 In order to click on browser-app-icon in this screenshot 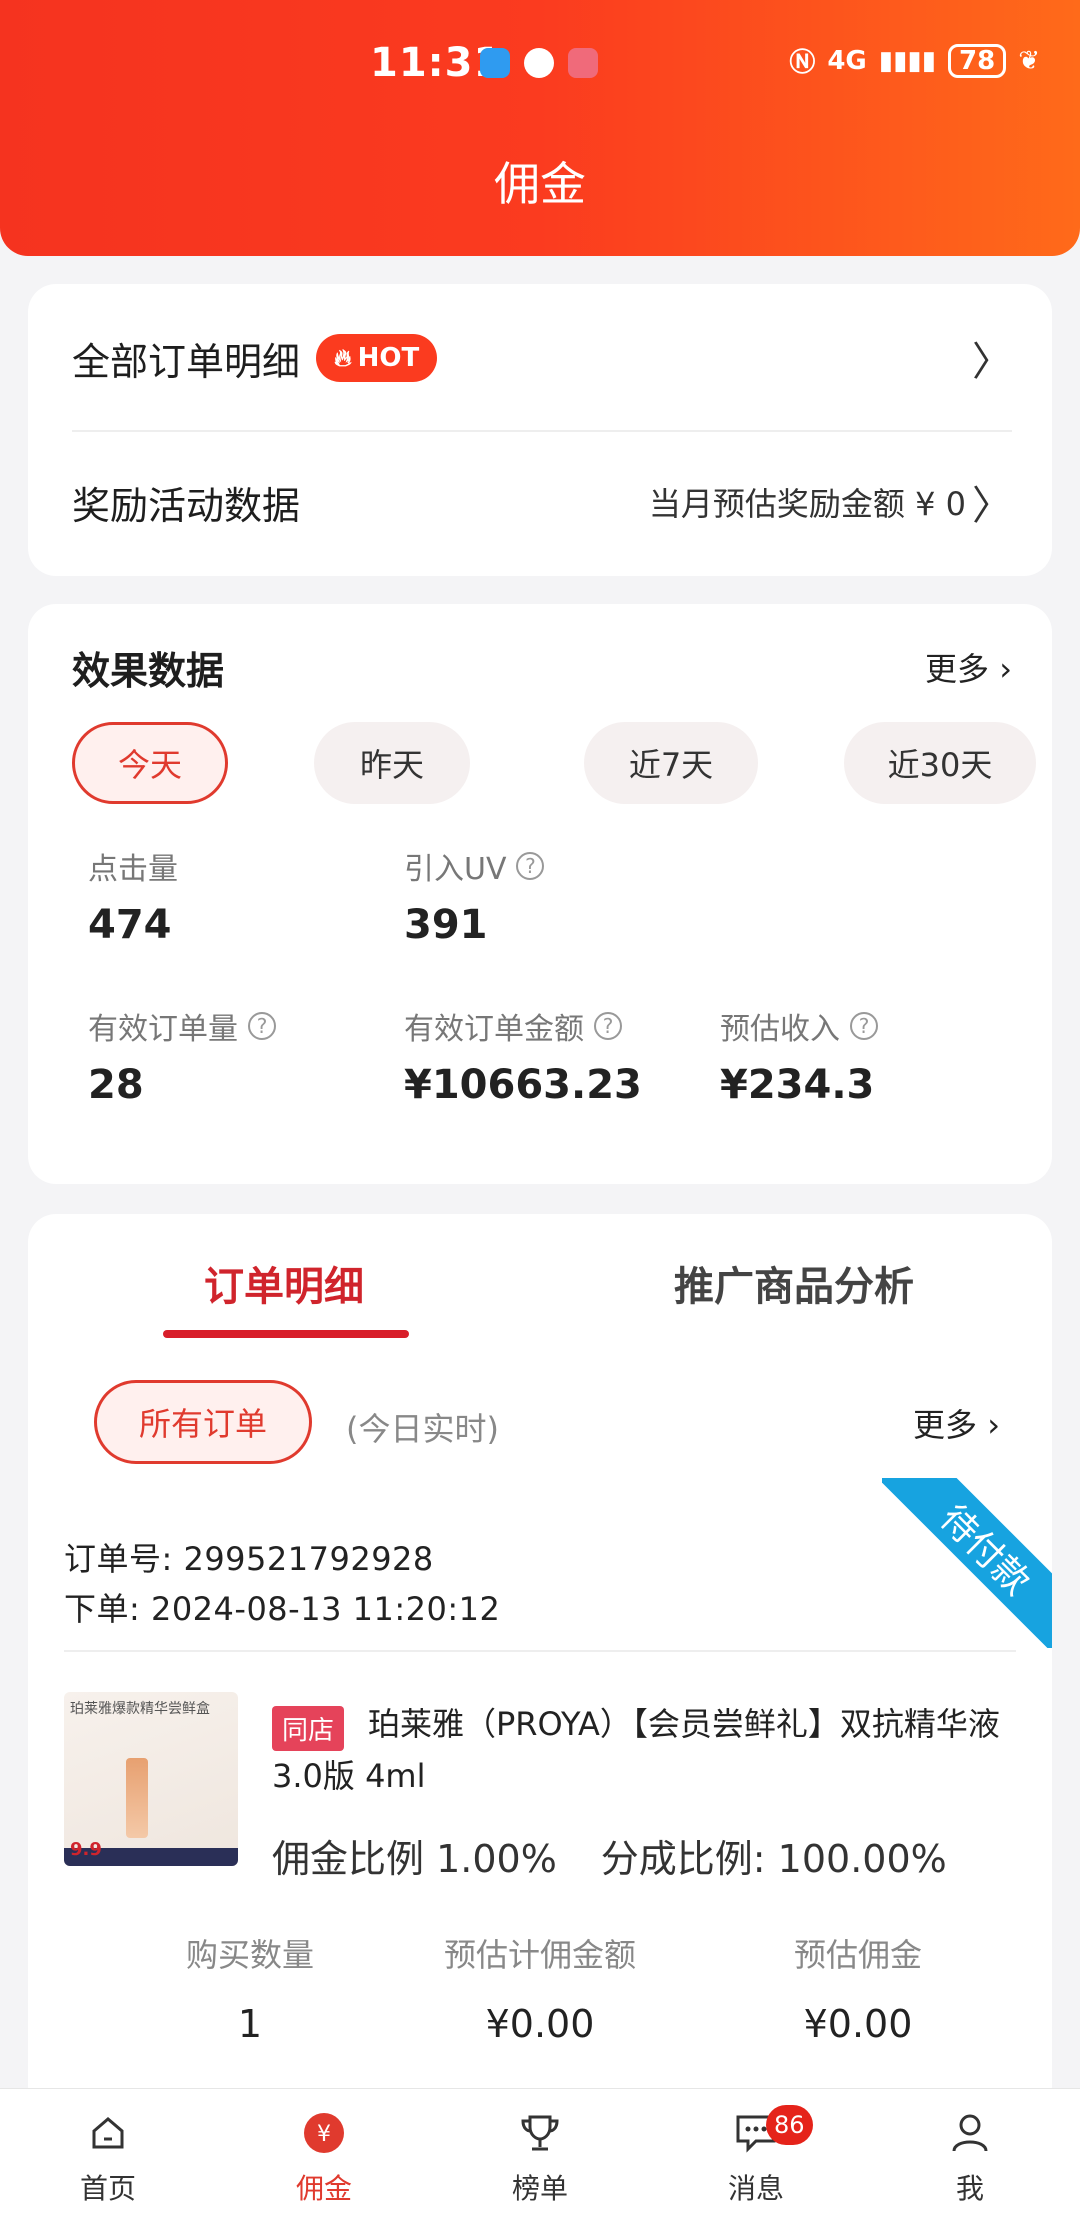, I will do `click(539, 63)`.